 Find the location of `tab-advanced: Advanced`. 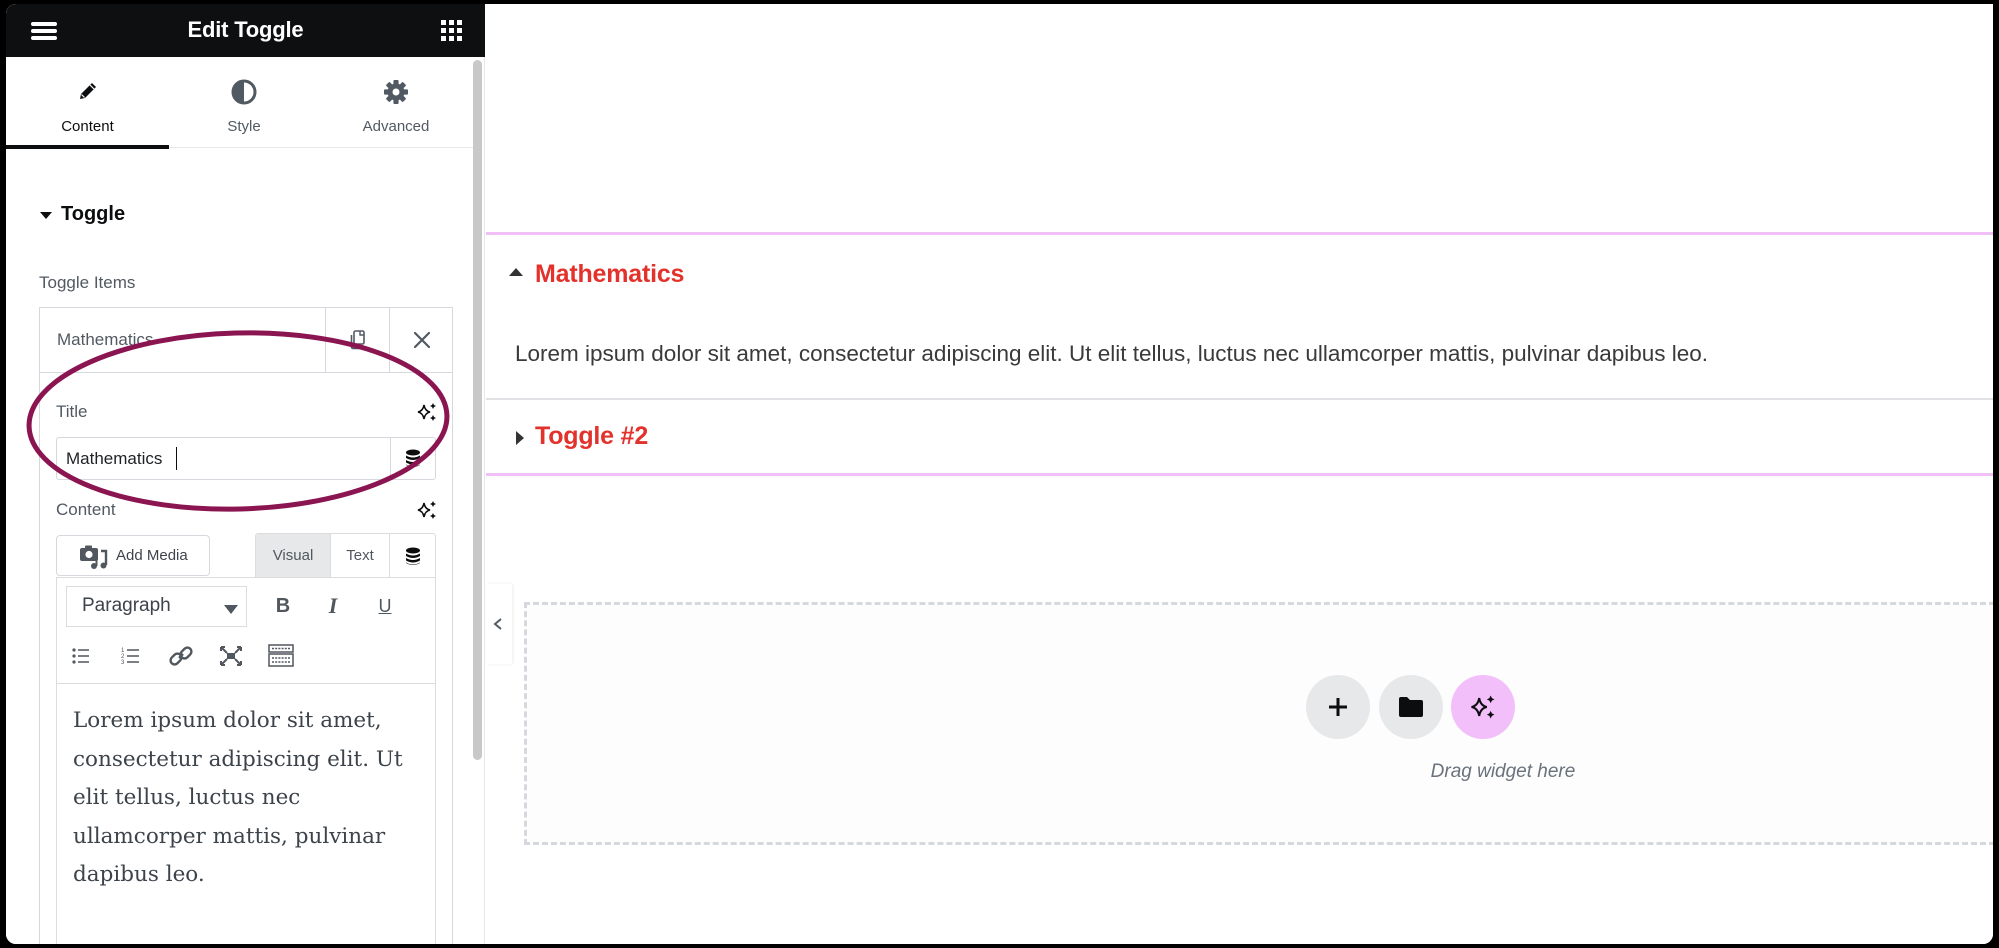

tab-advanced: Advanced is located at coordinates (396, 102).